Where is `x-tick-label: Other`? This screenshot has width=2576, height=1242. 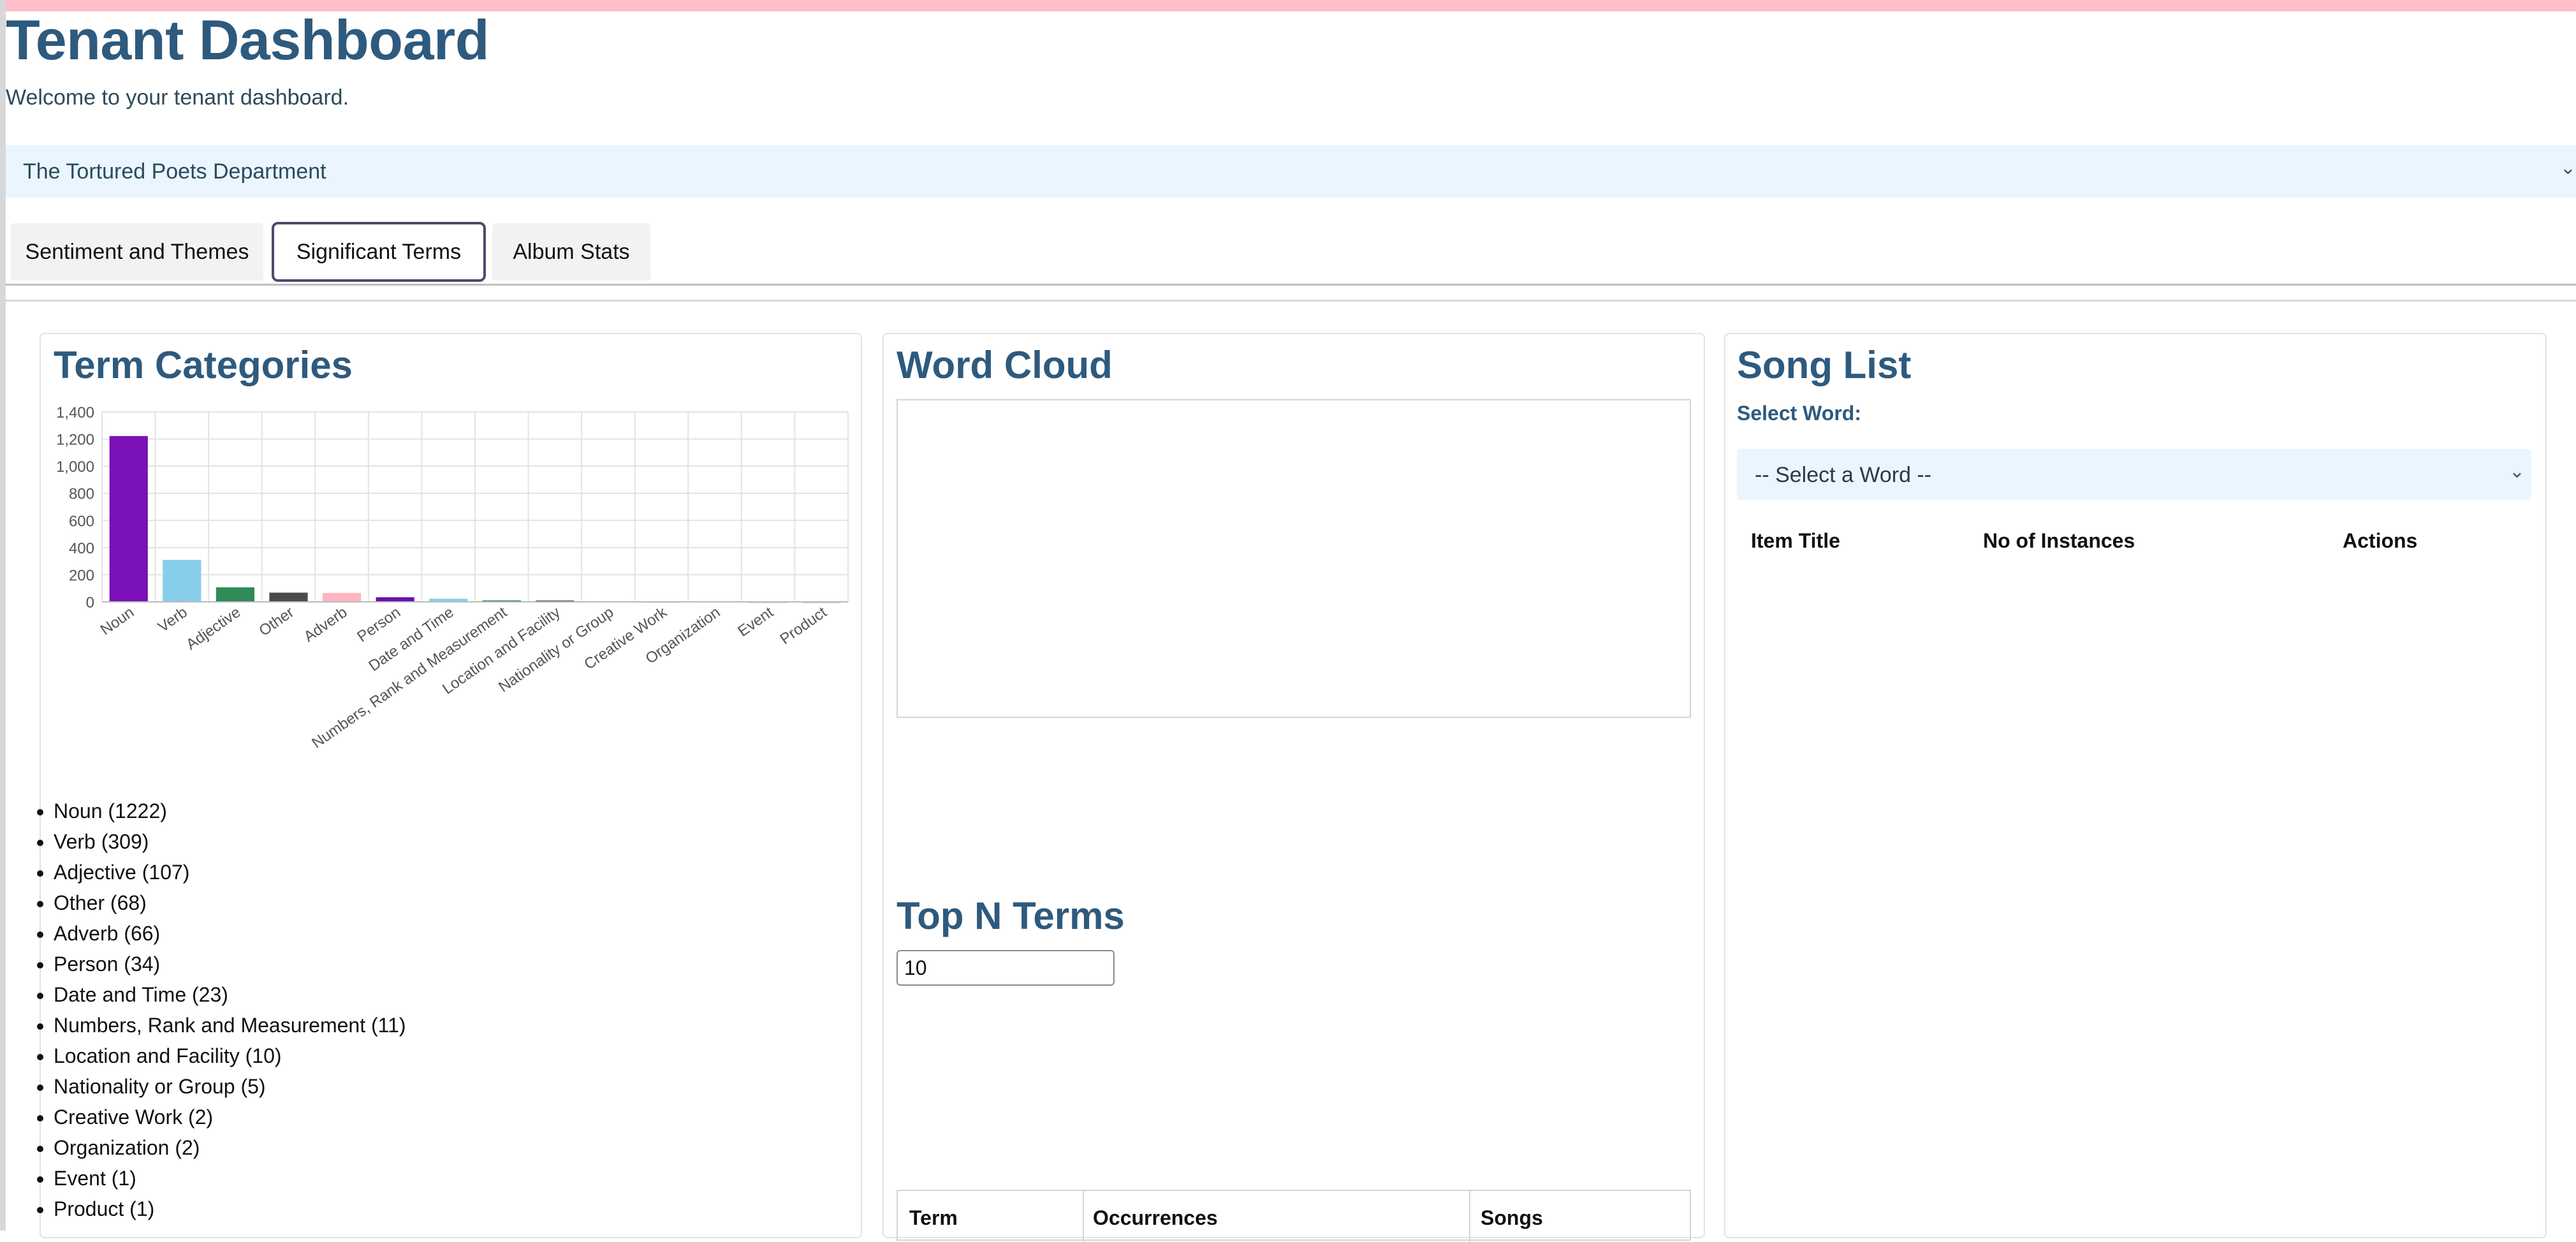
x-tick-label: Other is located at coordinates (276, 622).